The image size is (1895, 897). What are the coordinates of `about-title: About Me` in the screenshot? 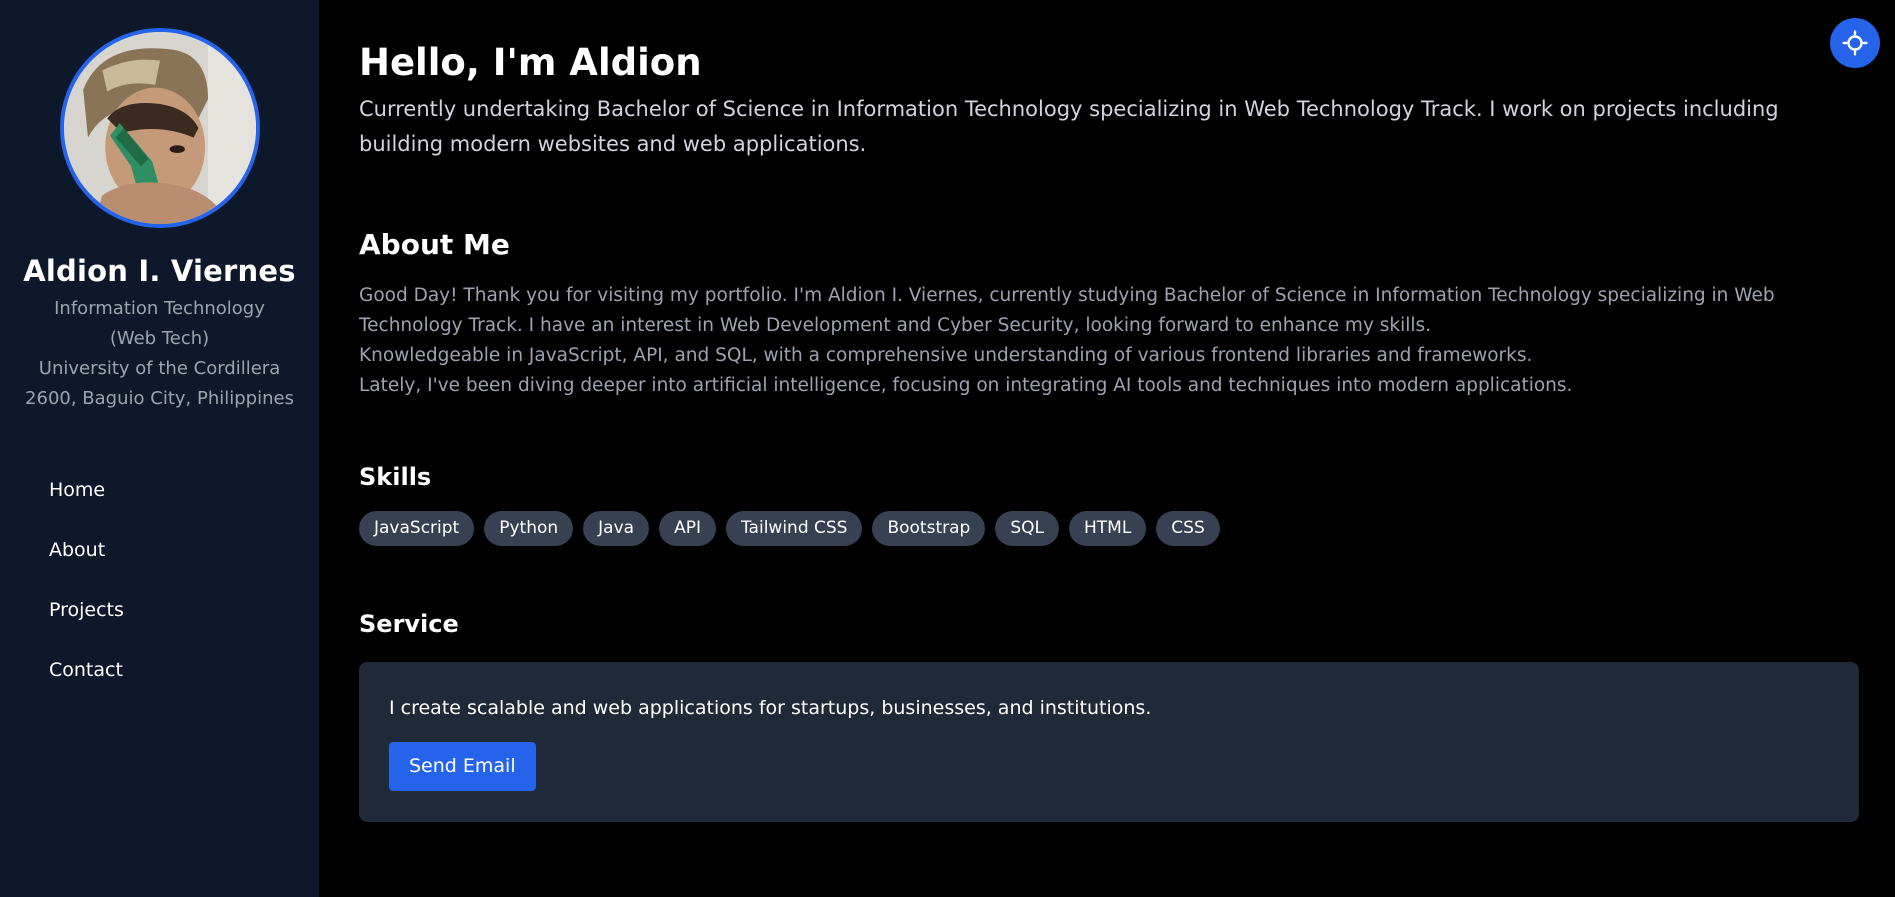 It's located at (434, 244).